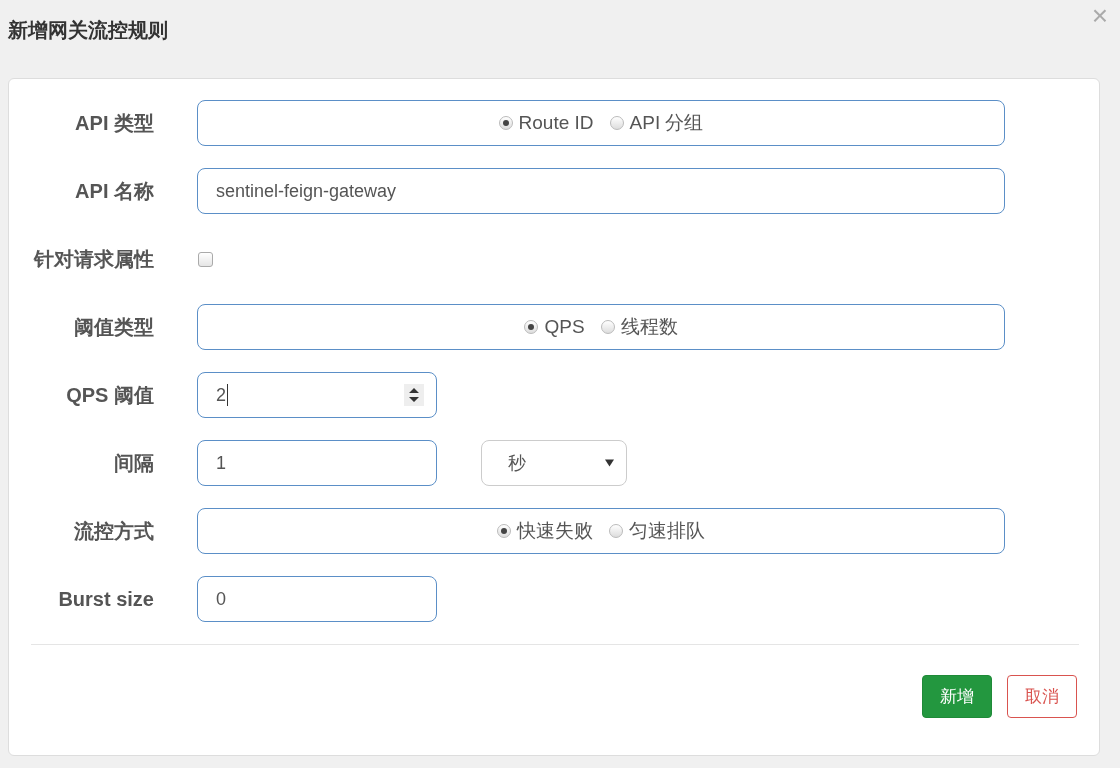  Describe the element at coordinates (317, 395) in the screenshot. I see `number-field: 2` at that location.